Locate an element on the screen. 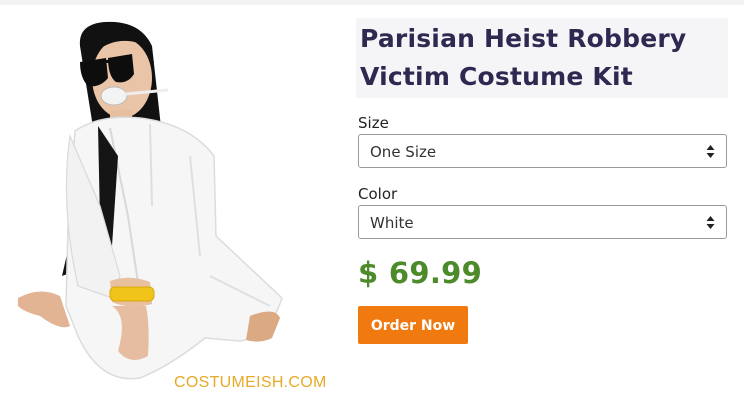 Image resolution: width=744 pixels, height=401 pixels. product-title-line2: Victim Costume Kit is located at coordinates (496, 76).